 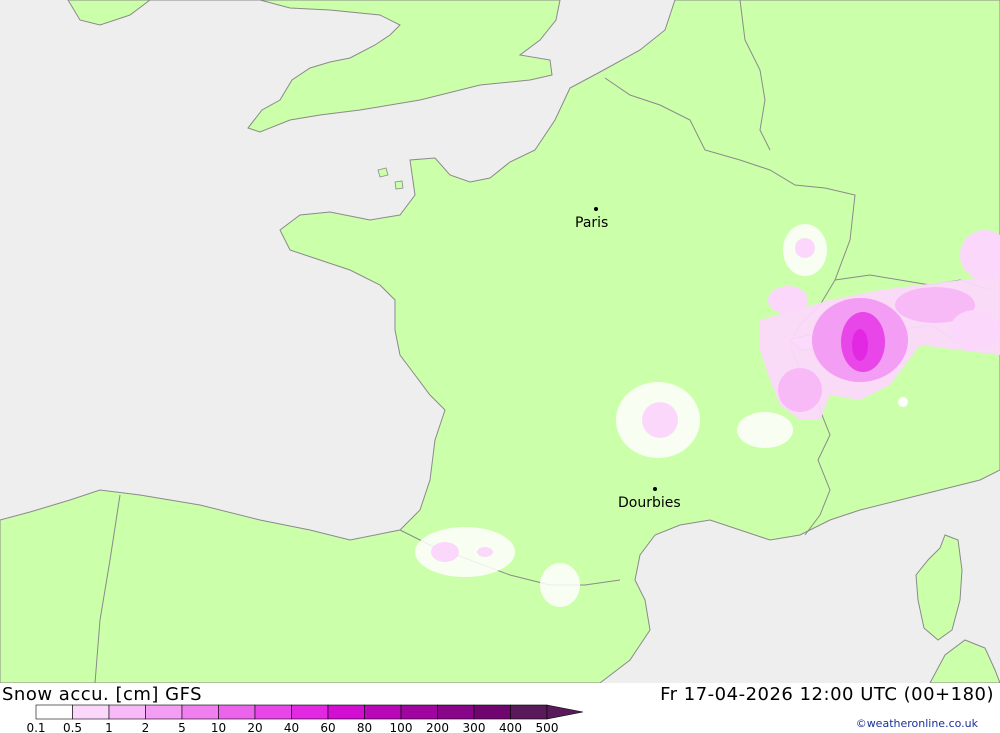 What do you see at coordinates (474, 727) in the screenshot?
I see `scale-tick-label: 300` at bounding box center [474, 727].